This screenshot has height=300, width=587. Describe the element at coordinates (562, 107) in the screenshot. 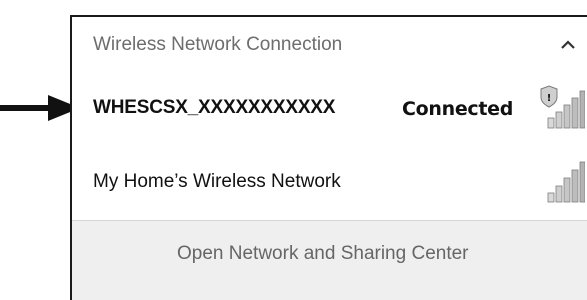

I see `wifi-signal-secured-icon: !` at that location.